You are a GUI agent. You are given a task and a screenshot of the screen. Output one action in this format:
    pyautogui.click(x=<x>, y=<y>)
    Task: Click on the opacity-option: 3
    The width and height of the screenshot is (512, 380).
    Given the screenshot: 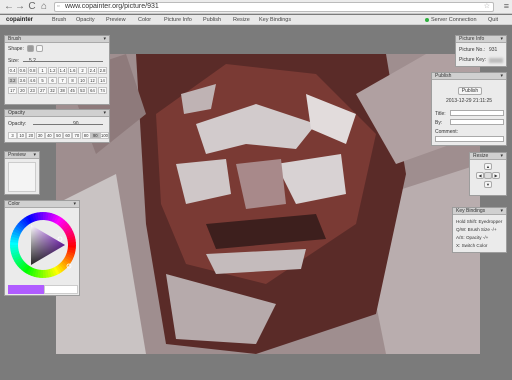 What is the action you would take?
    pyautogui.click(x=12, y=135)
    